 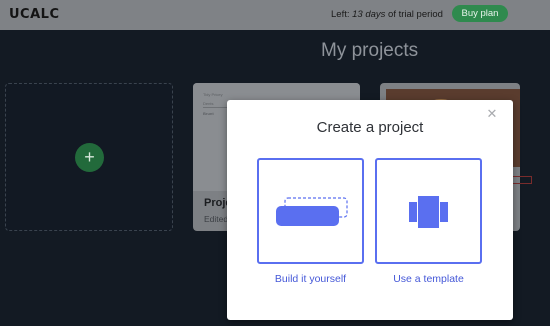 I want to click on trial-notice: Left: 13 days of trial period, so click(x=387, y=14).